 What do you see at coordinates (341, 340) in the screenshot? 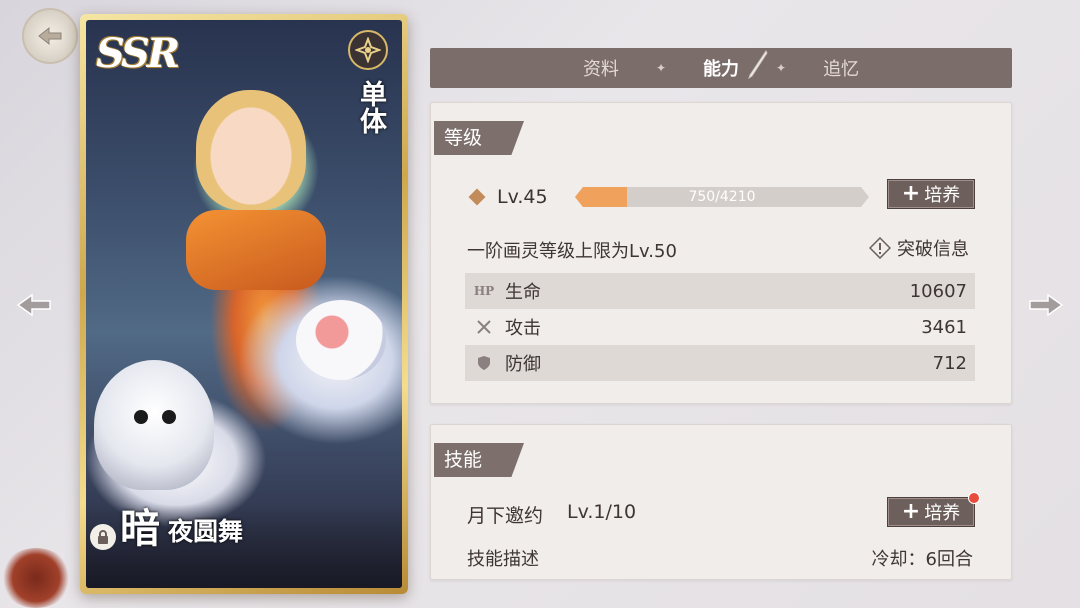
I see `paw-art` at bounding box center [341, 340].